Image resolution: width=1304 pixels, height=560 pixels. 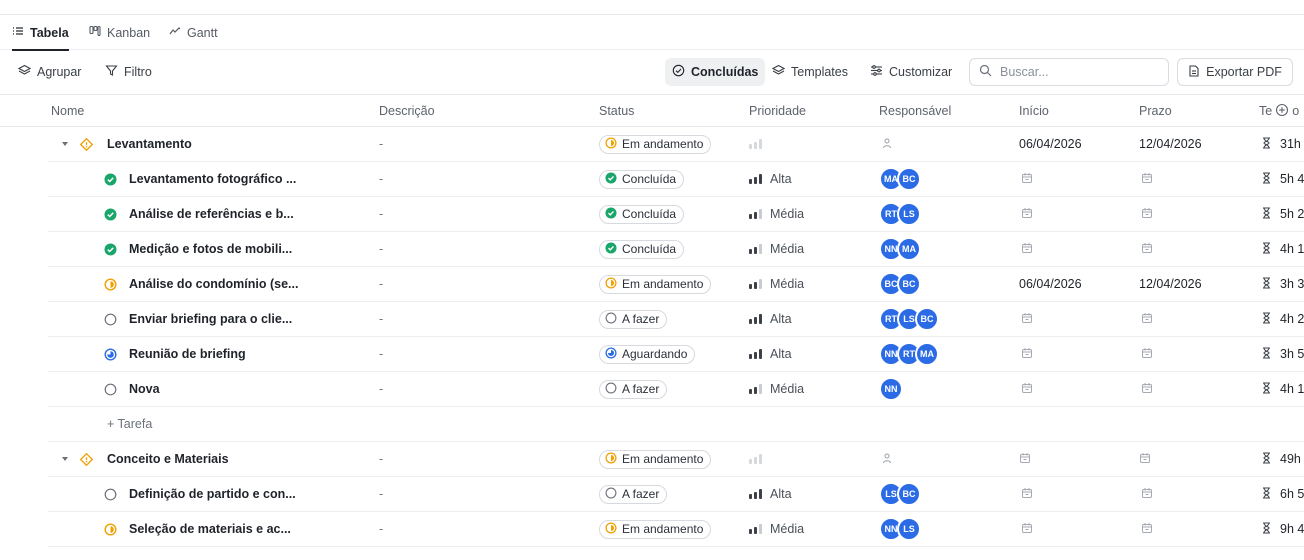 What do you see at coordinates (647, 354) in the screenshot?
I see `status-badge: Aguardando` at bounding box center [647, 354].